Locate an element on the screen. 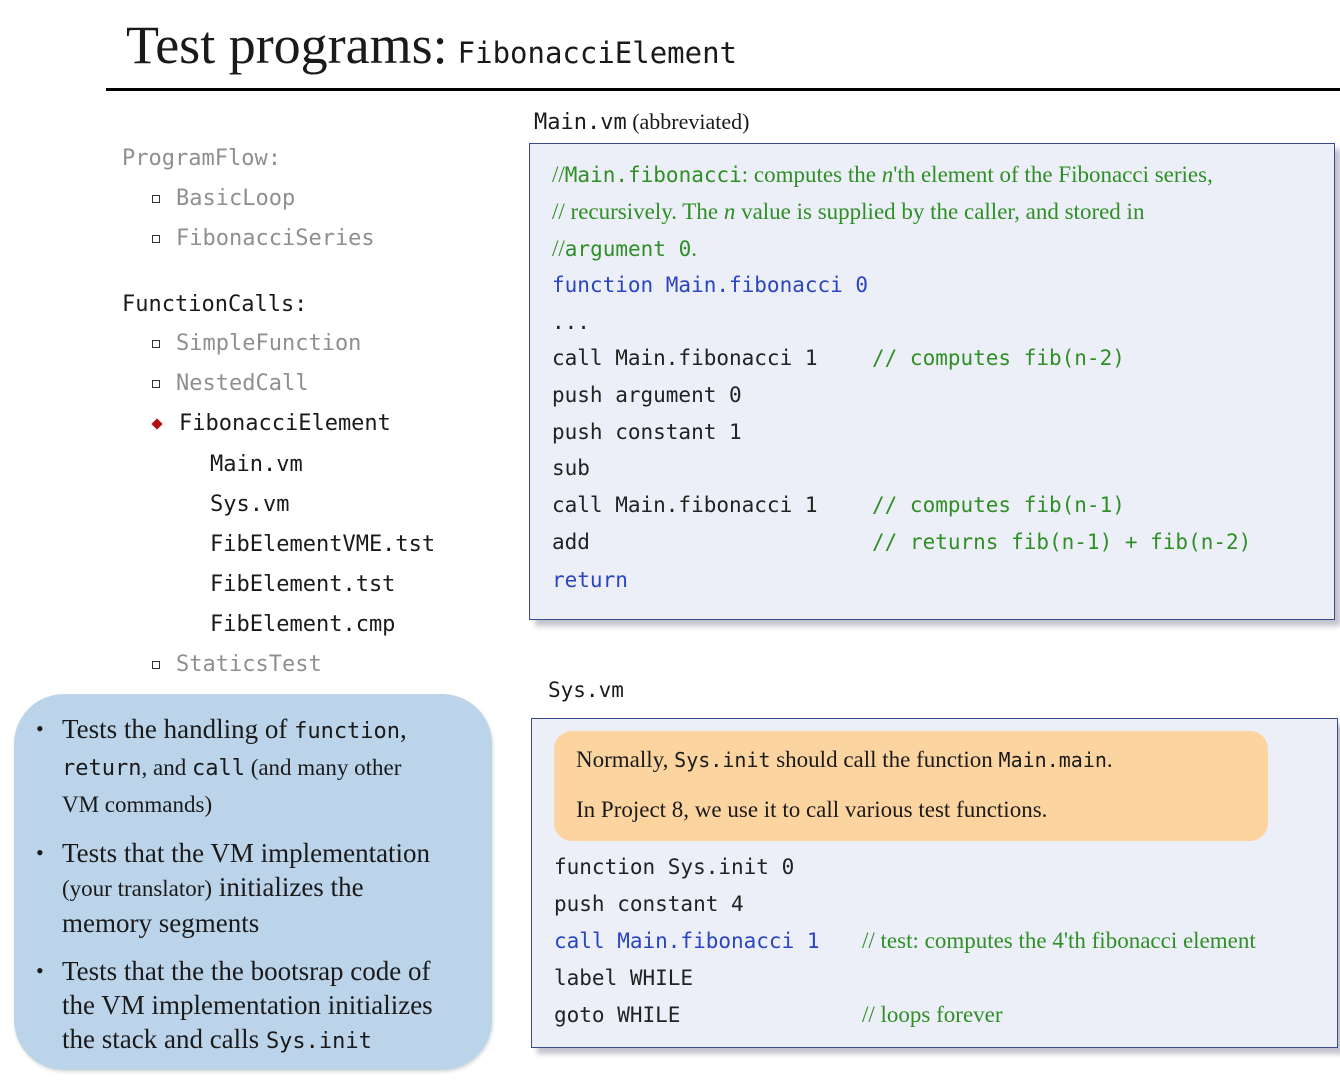 The width and height of the screenshot is (1340, 1080). title-sub: FibonacciElement is located at coordinates (597, 53).